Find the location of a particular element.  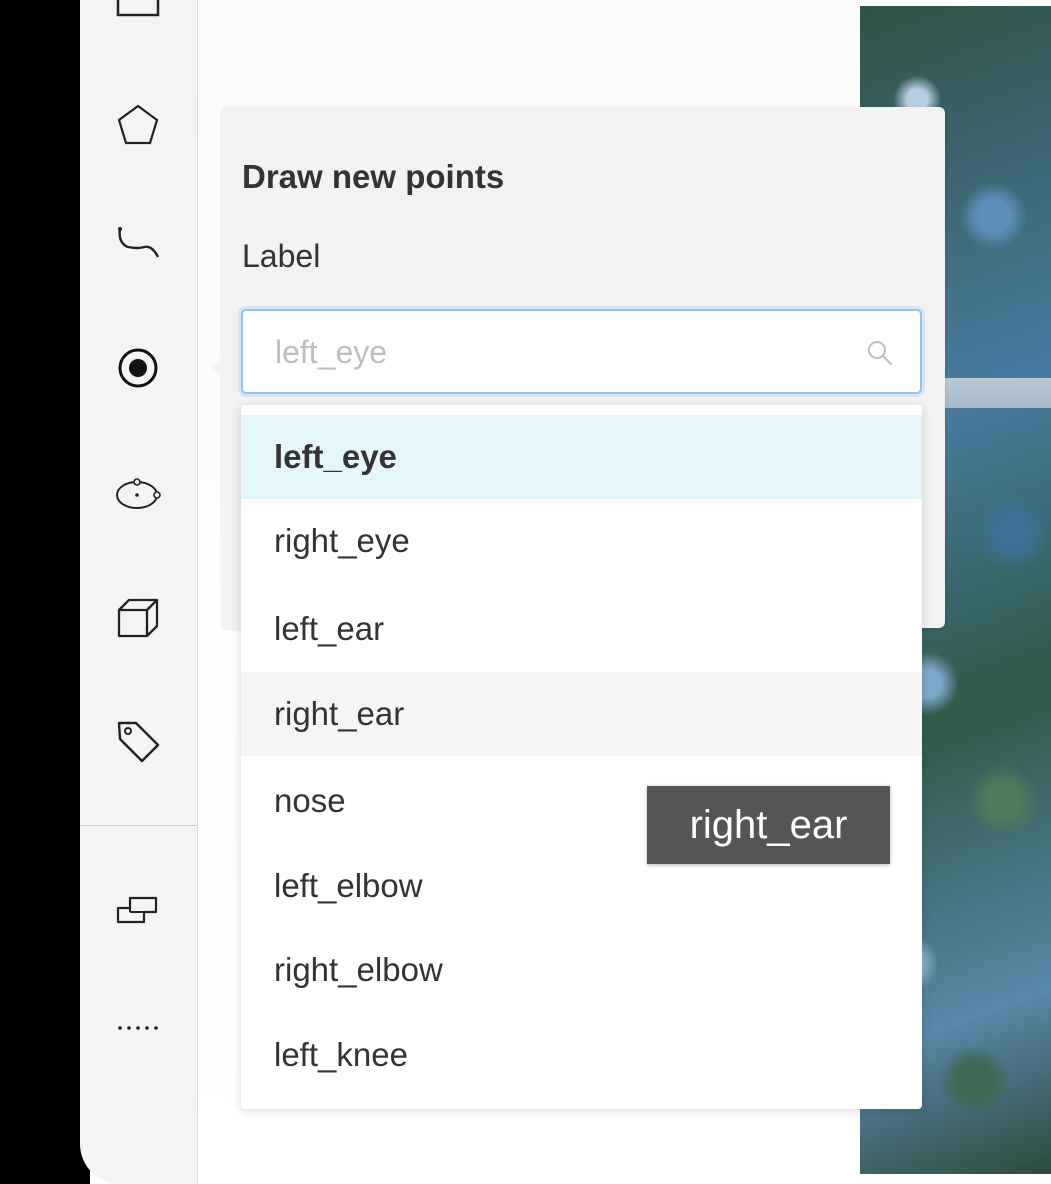

option-tooltip: right_ear is located at coordinates (768, 825).